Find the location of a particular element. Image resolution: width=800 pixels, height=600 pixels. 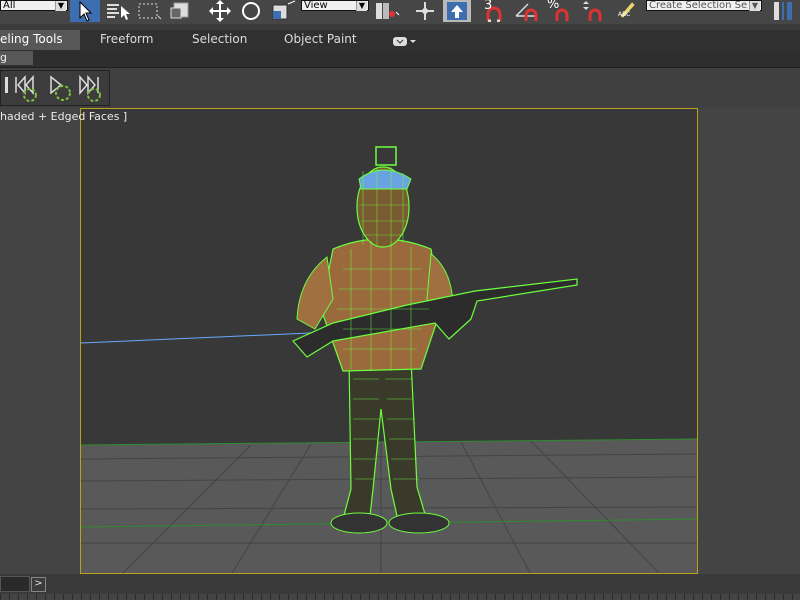

select-list-icon is located at coordinates (118, 12).